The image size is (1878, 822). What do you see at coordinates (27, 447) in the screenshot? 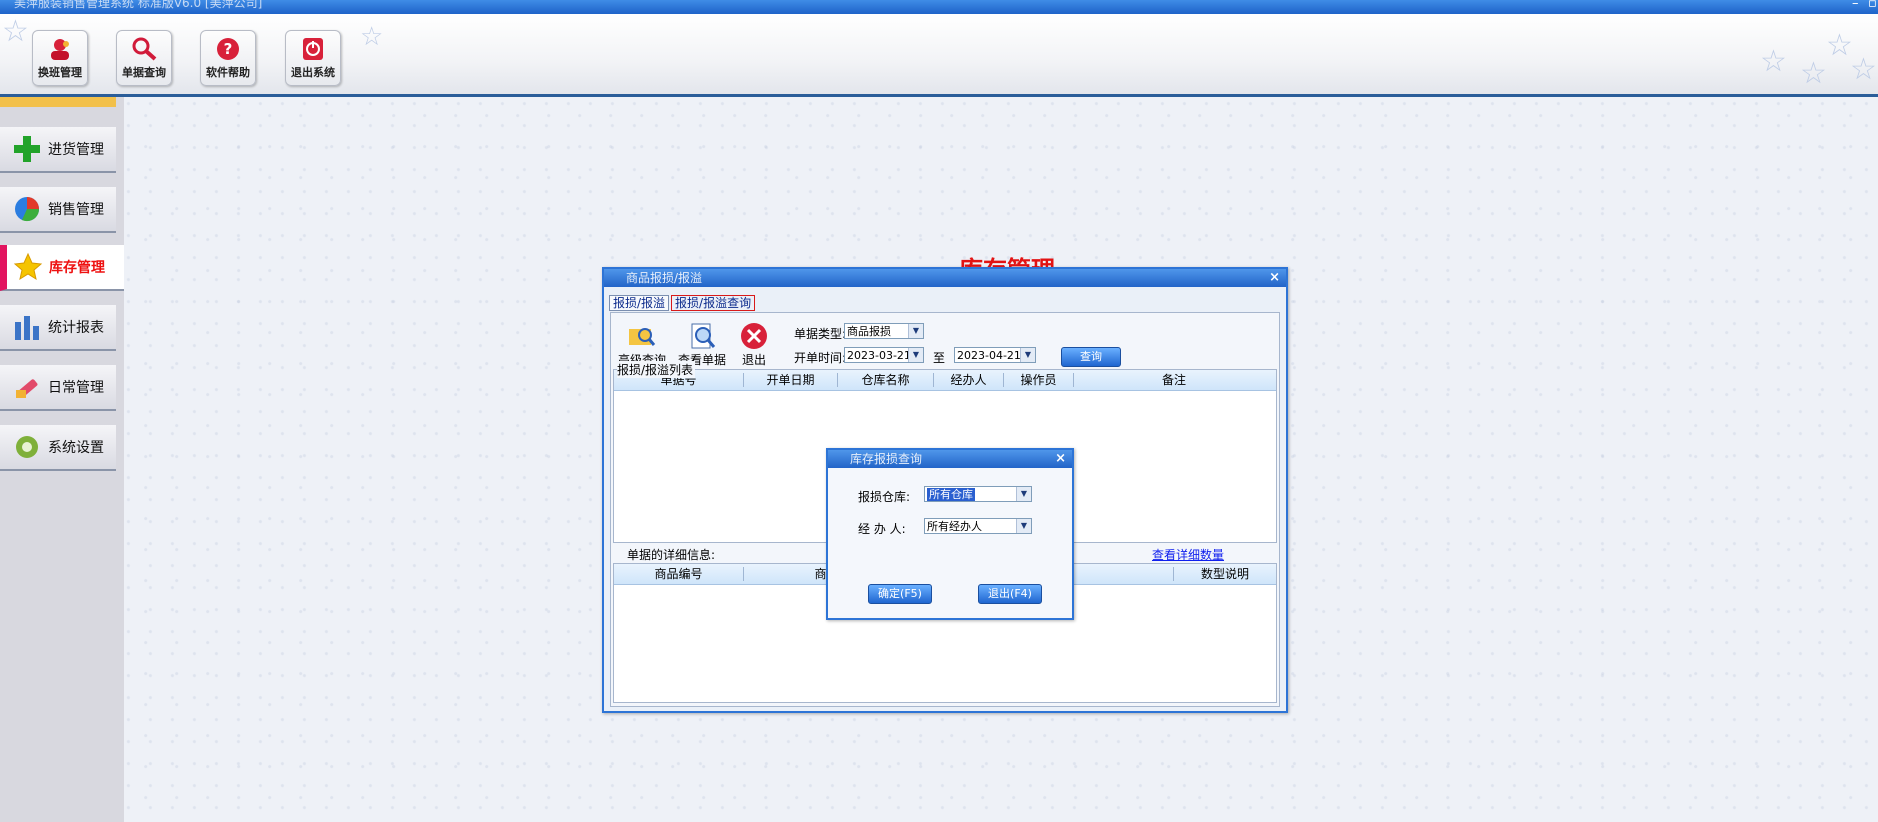
I see `gear-icon` at bounding box center [27, 447].